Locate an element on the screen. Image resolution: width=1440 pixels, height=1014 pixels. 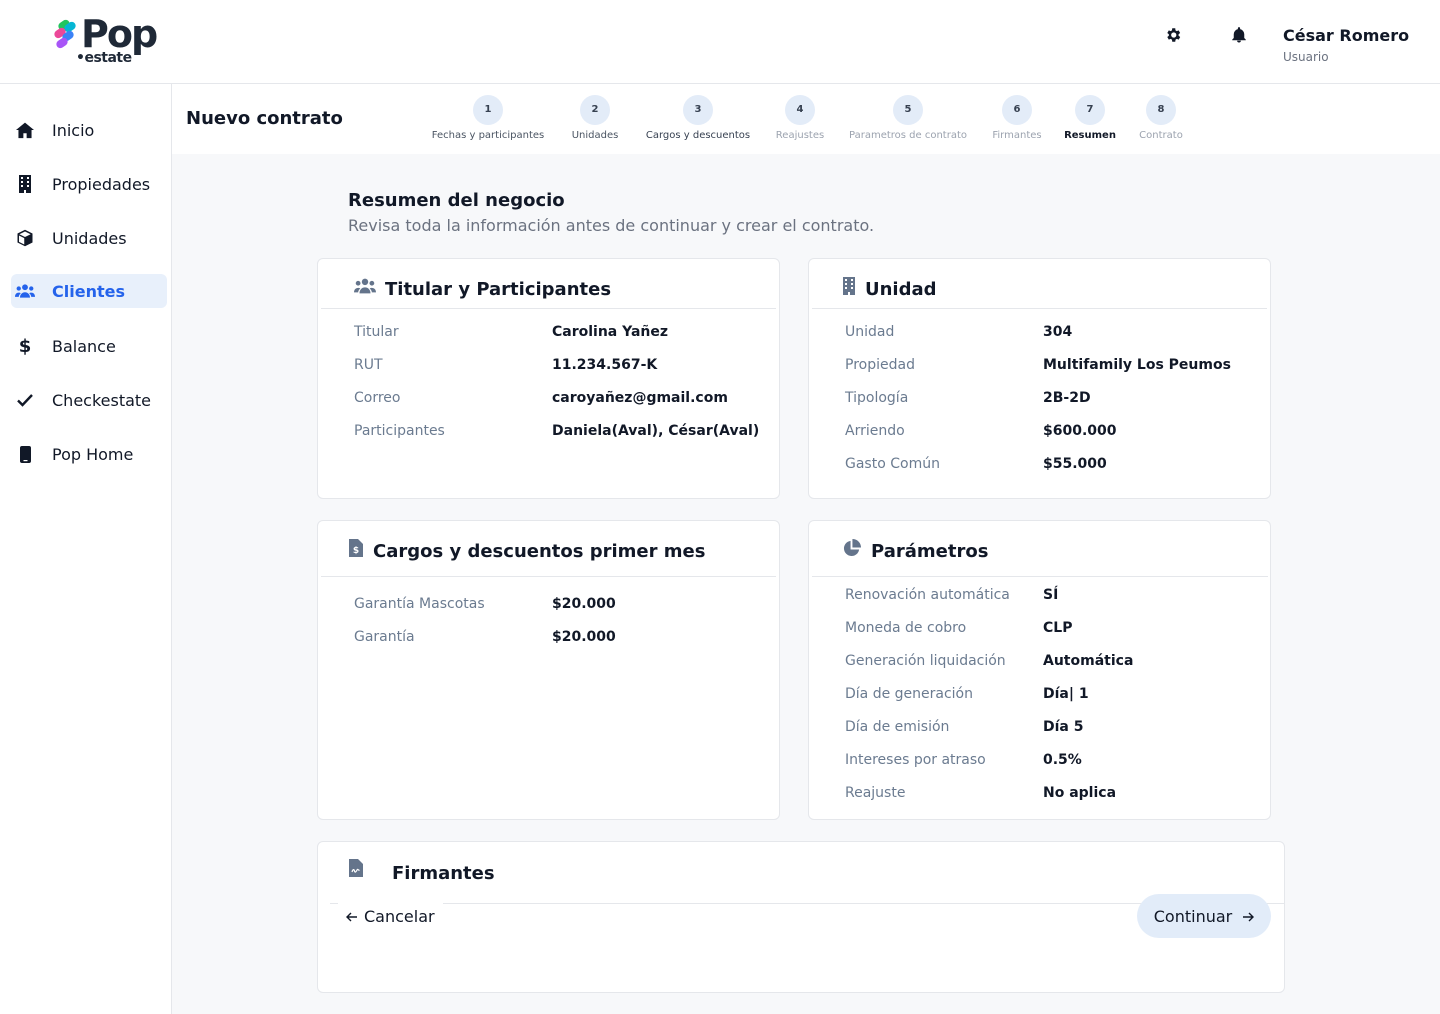
row-value: $600.000 is located at coordinates (1080, 431).